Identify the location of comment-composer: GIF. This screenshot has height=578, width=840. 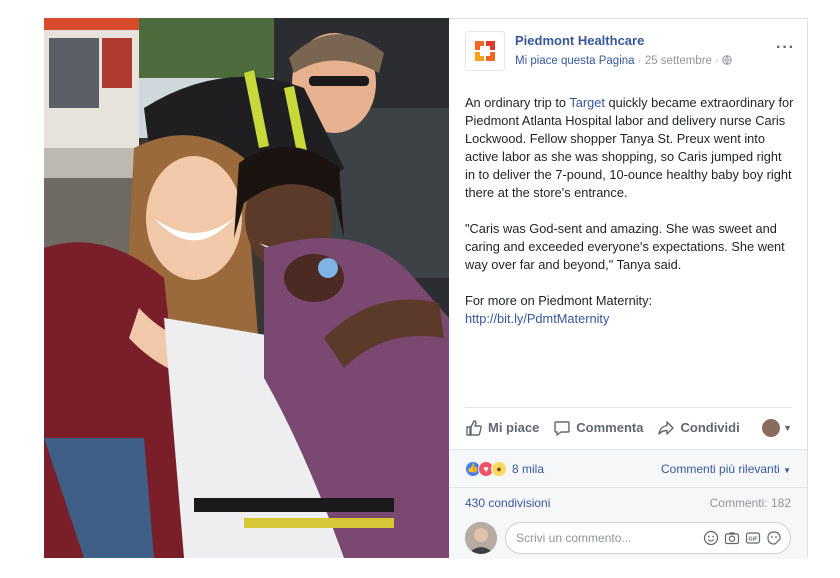
(628, 538).